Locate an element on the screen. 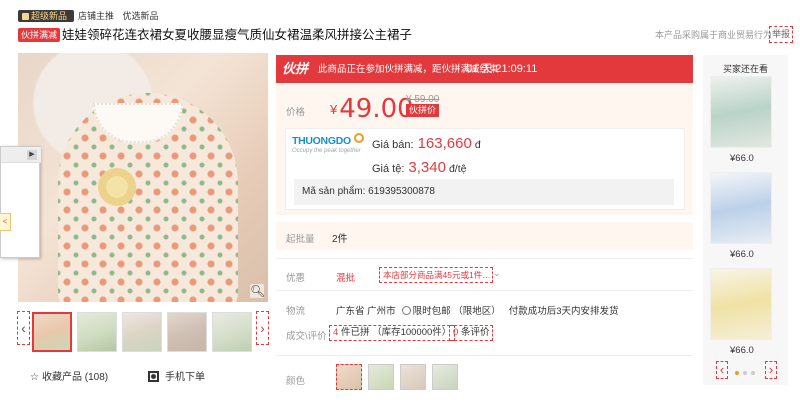  link-shop-featured: 店铺主推 is located at coordinates (96, 16).